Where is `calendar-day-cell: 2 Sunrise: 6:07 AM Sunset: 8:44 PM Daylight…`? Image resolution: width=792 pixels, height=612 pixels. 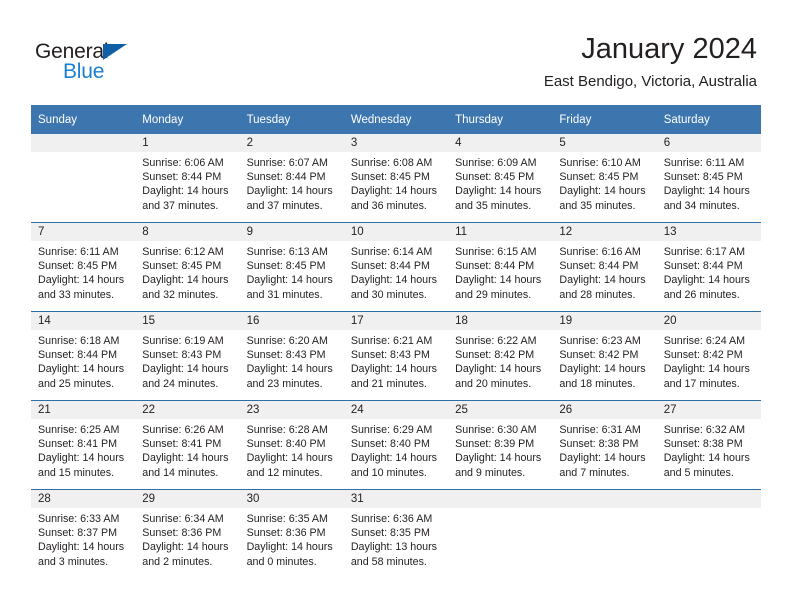 calendar-day-cell: 2 Sunrise: 6:07 AM Sunset: 8:44 PM Daylight… is located at coordinates (291, 178).